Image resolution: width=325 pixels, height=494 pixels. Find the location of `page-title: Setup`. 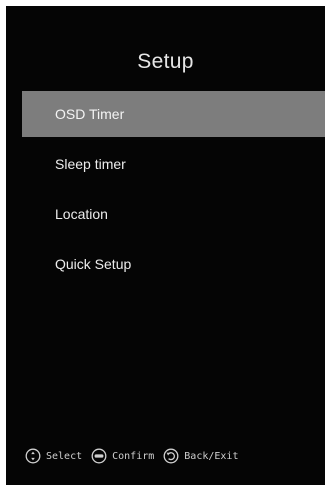

page-title: Setup is located at coordinates (165, 61).